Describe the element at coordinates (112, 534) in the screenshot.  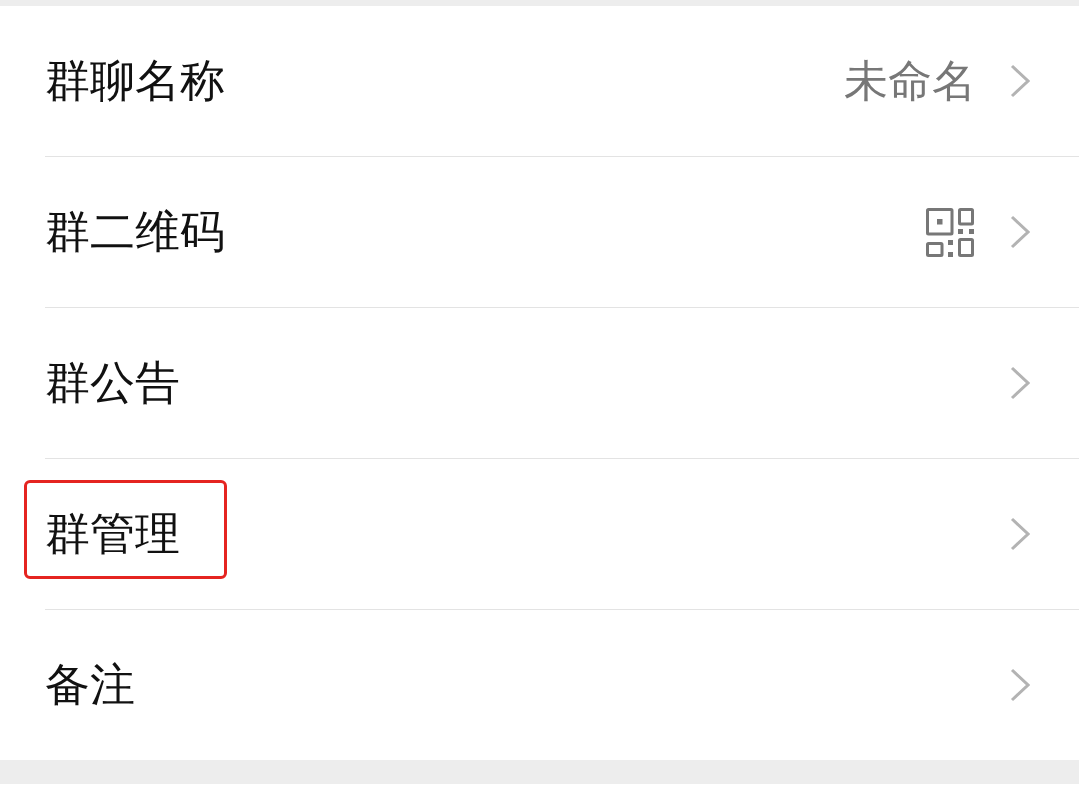
I see `setting-label: 群管理` at that location.